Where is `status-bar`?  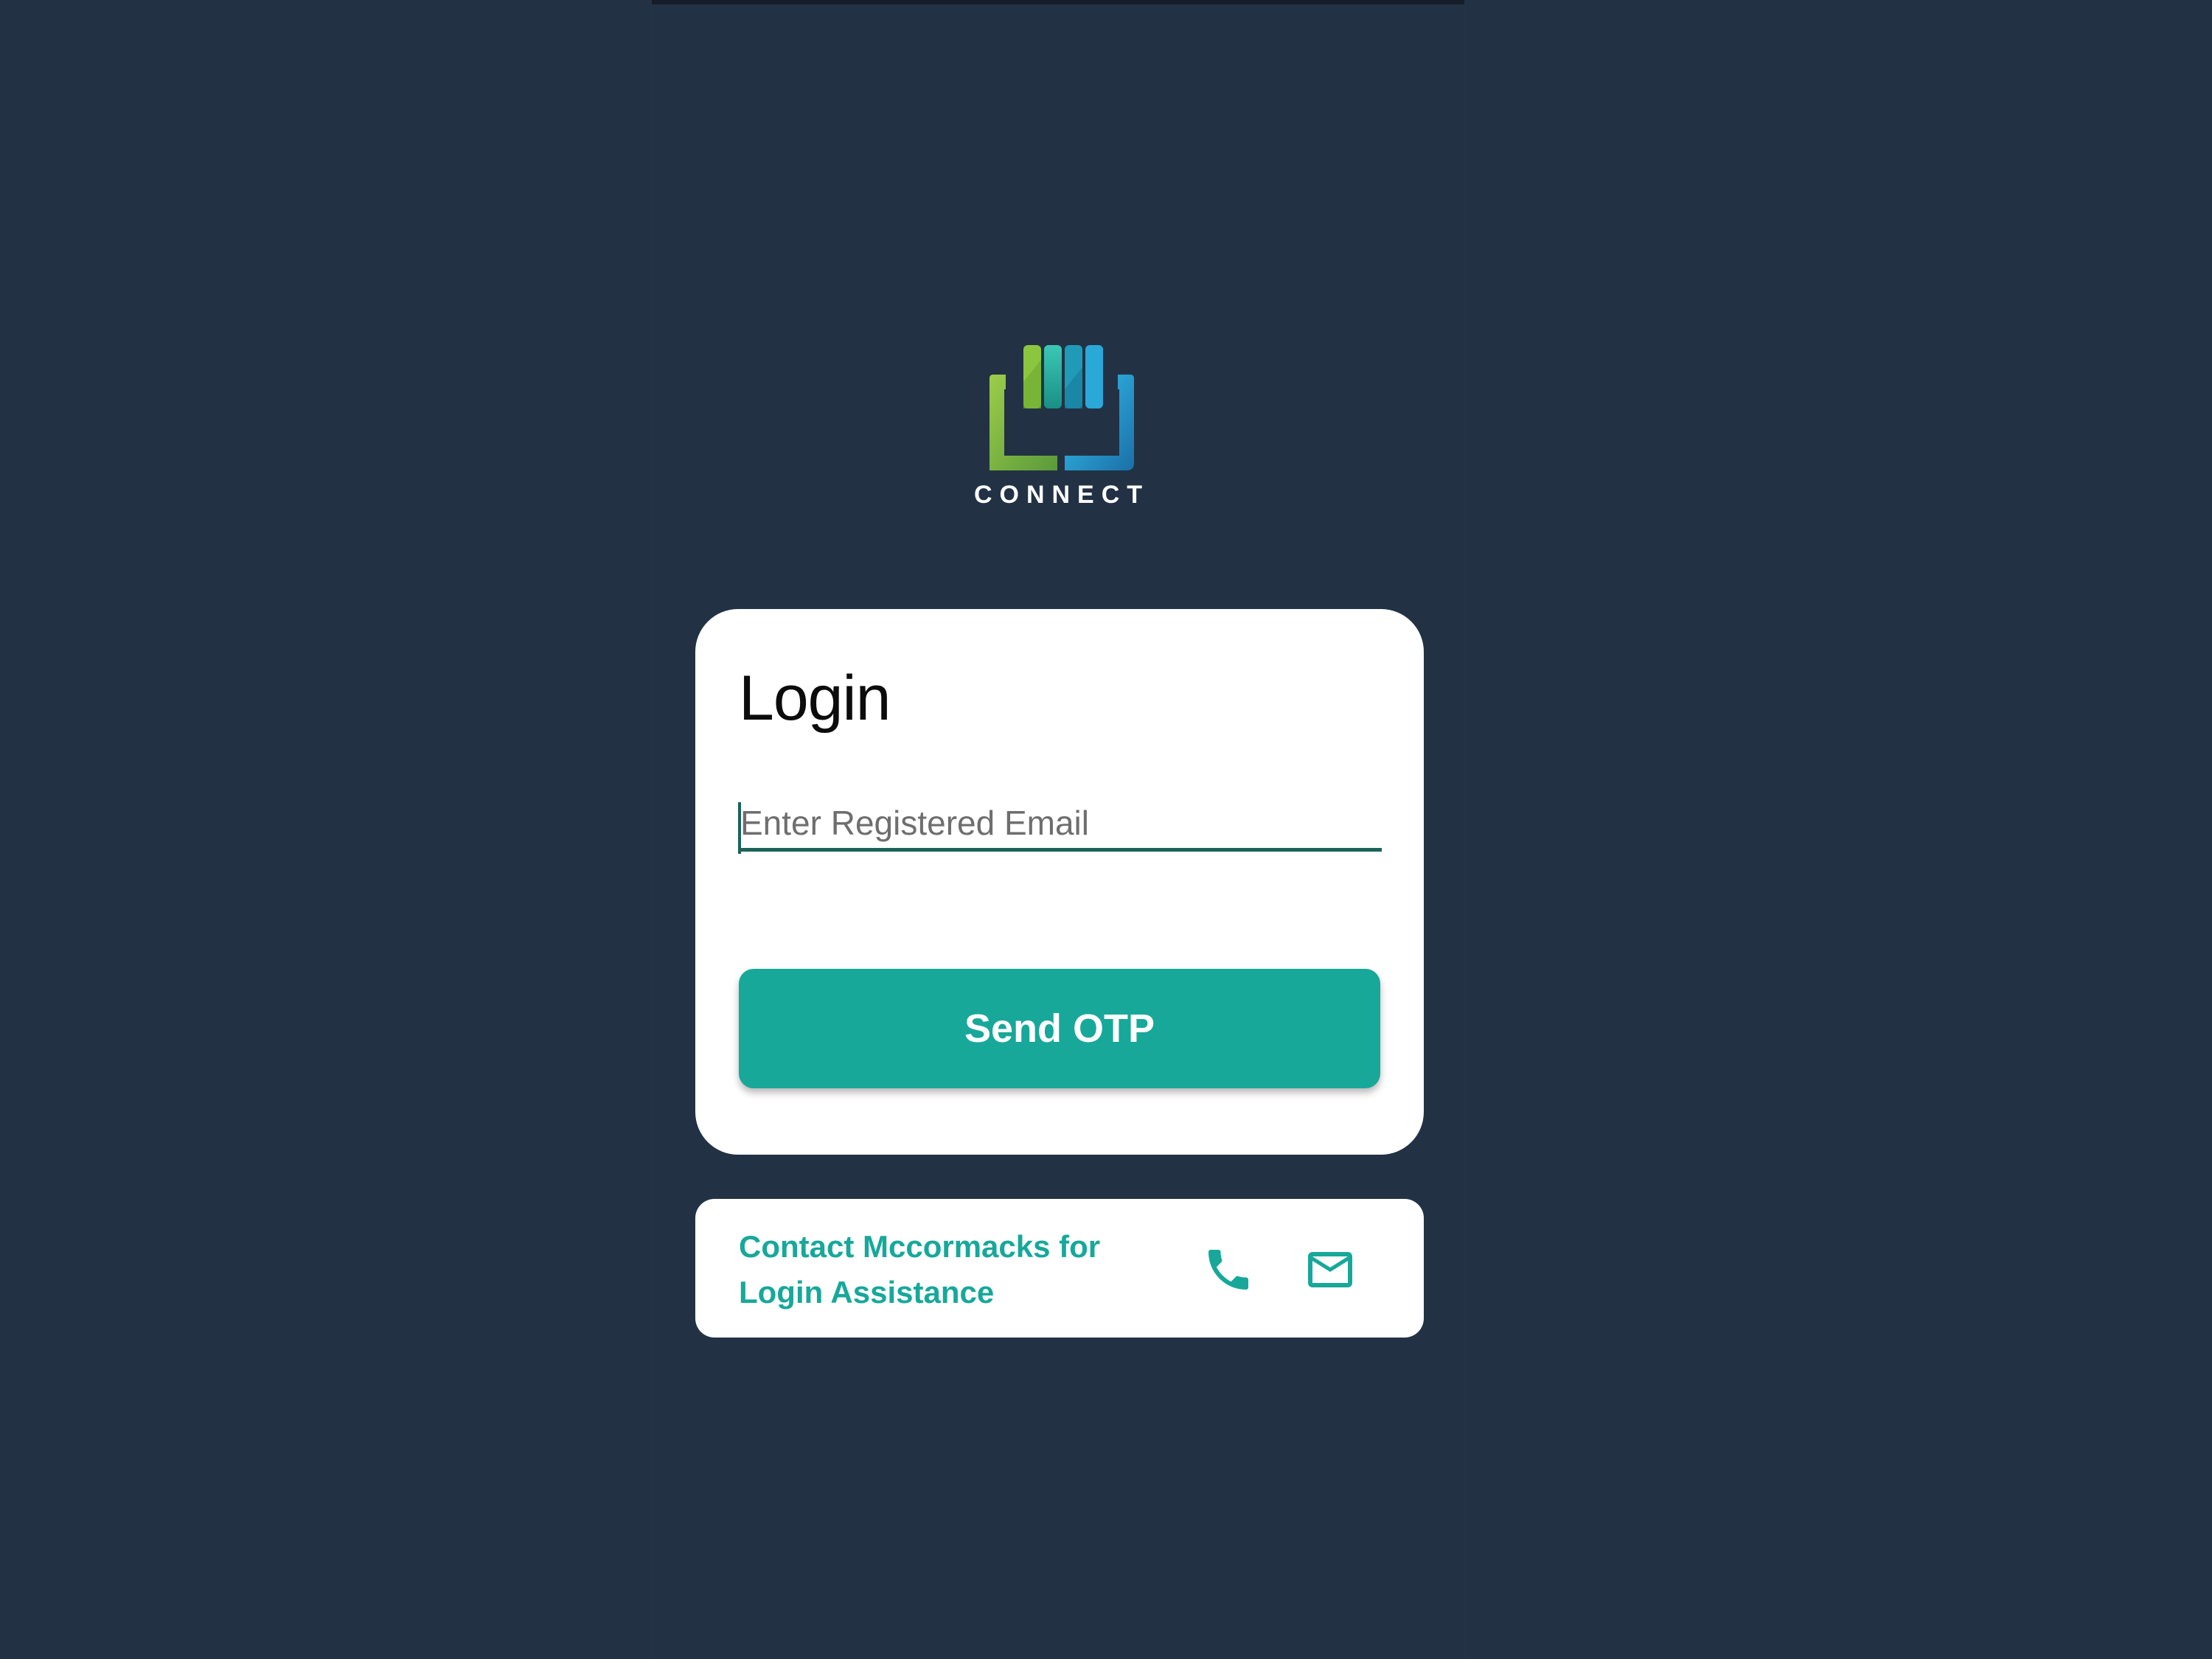 status-bar is located at coordinates (1058, 2).